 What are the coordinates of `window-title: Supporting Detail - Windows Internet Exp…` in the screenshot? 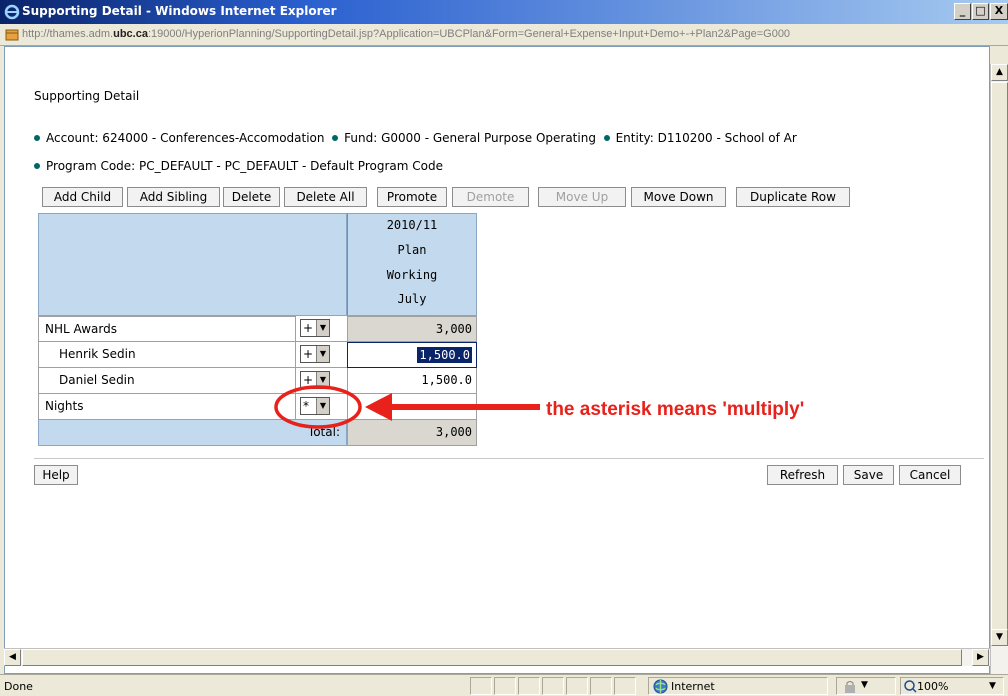 It's located at (179, 11).